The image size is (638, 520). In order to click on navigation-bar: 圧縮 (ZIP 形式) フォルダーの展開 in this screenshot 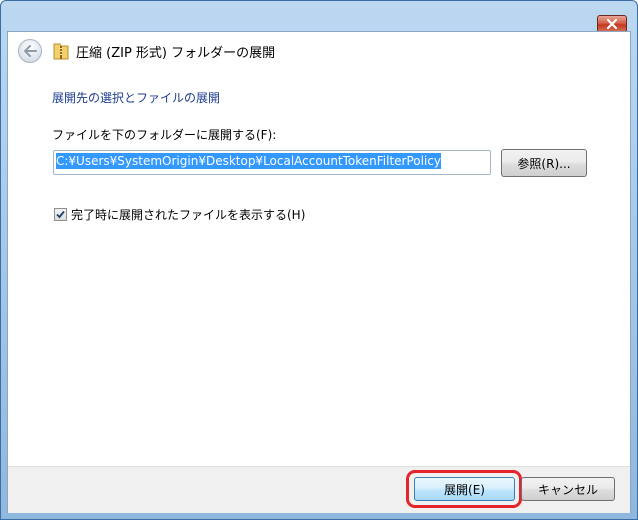, I will do `click(319, 51)`.